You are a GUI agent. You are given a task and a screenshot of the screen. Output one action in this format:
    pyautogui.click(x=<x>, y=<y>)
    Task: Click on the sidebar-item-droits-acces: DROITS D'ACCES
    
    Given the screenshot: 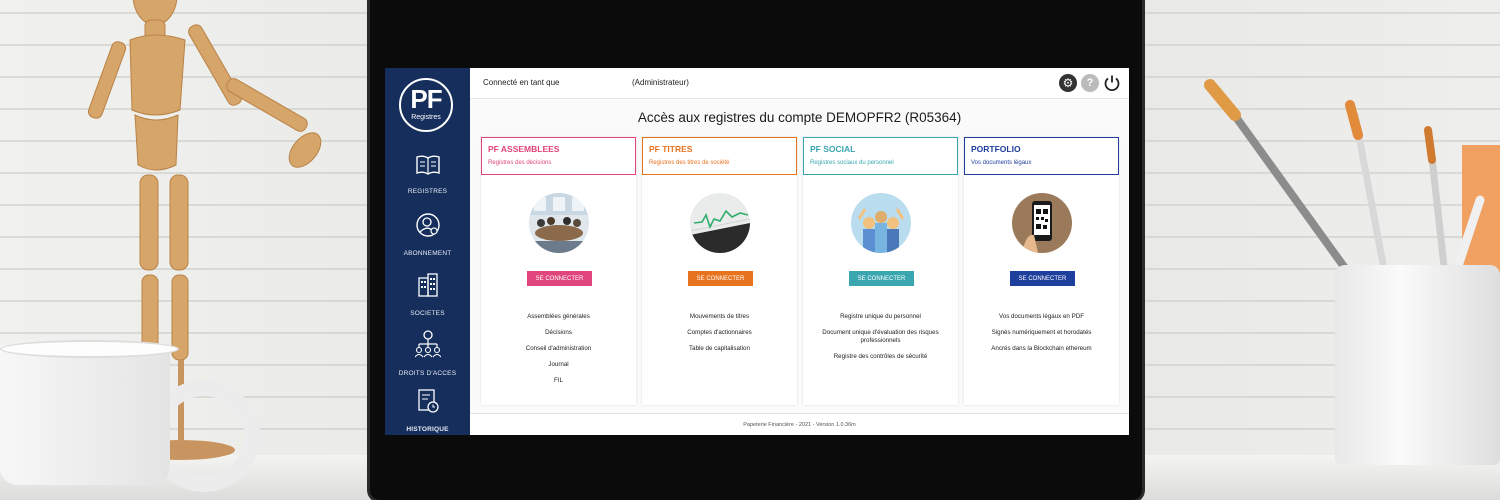 What is the action you would take?
    pyautogui.click(x=427, y=355)
    